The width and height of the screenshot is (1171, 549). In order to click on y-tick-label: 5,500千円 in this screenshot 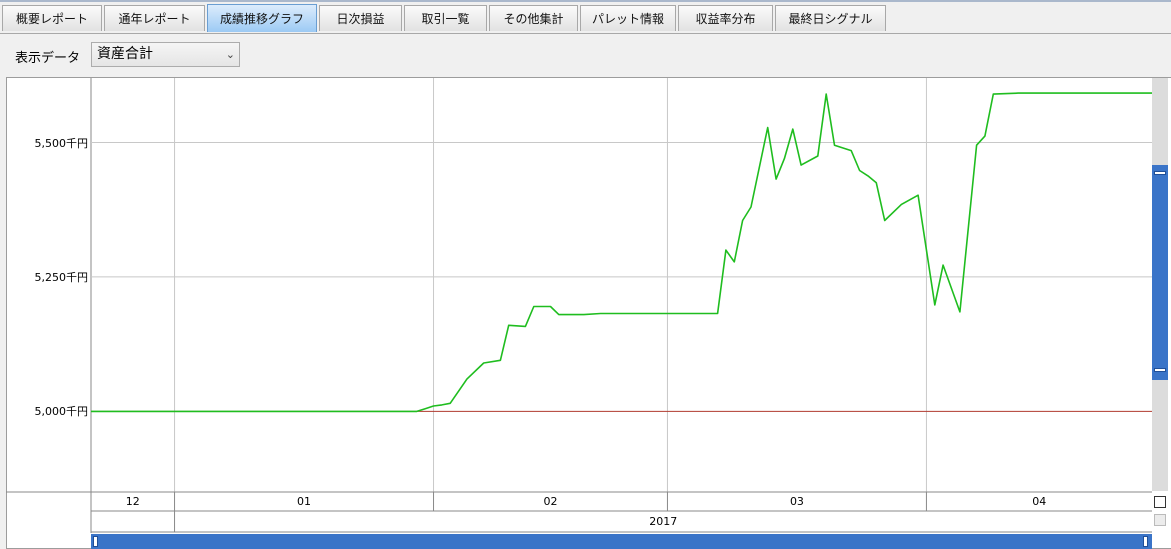, I will do `click(61, 143)`.